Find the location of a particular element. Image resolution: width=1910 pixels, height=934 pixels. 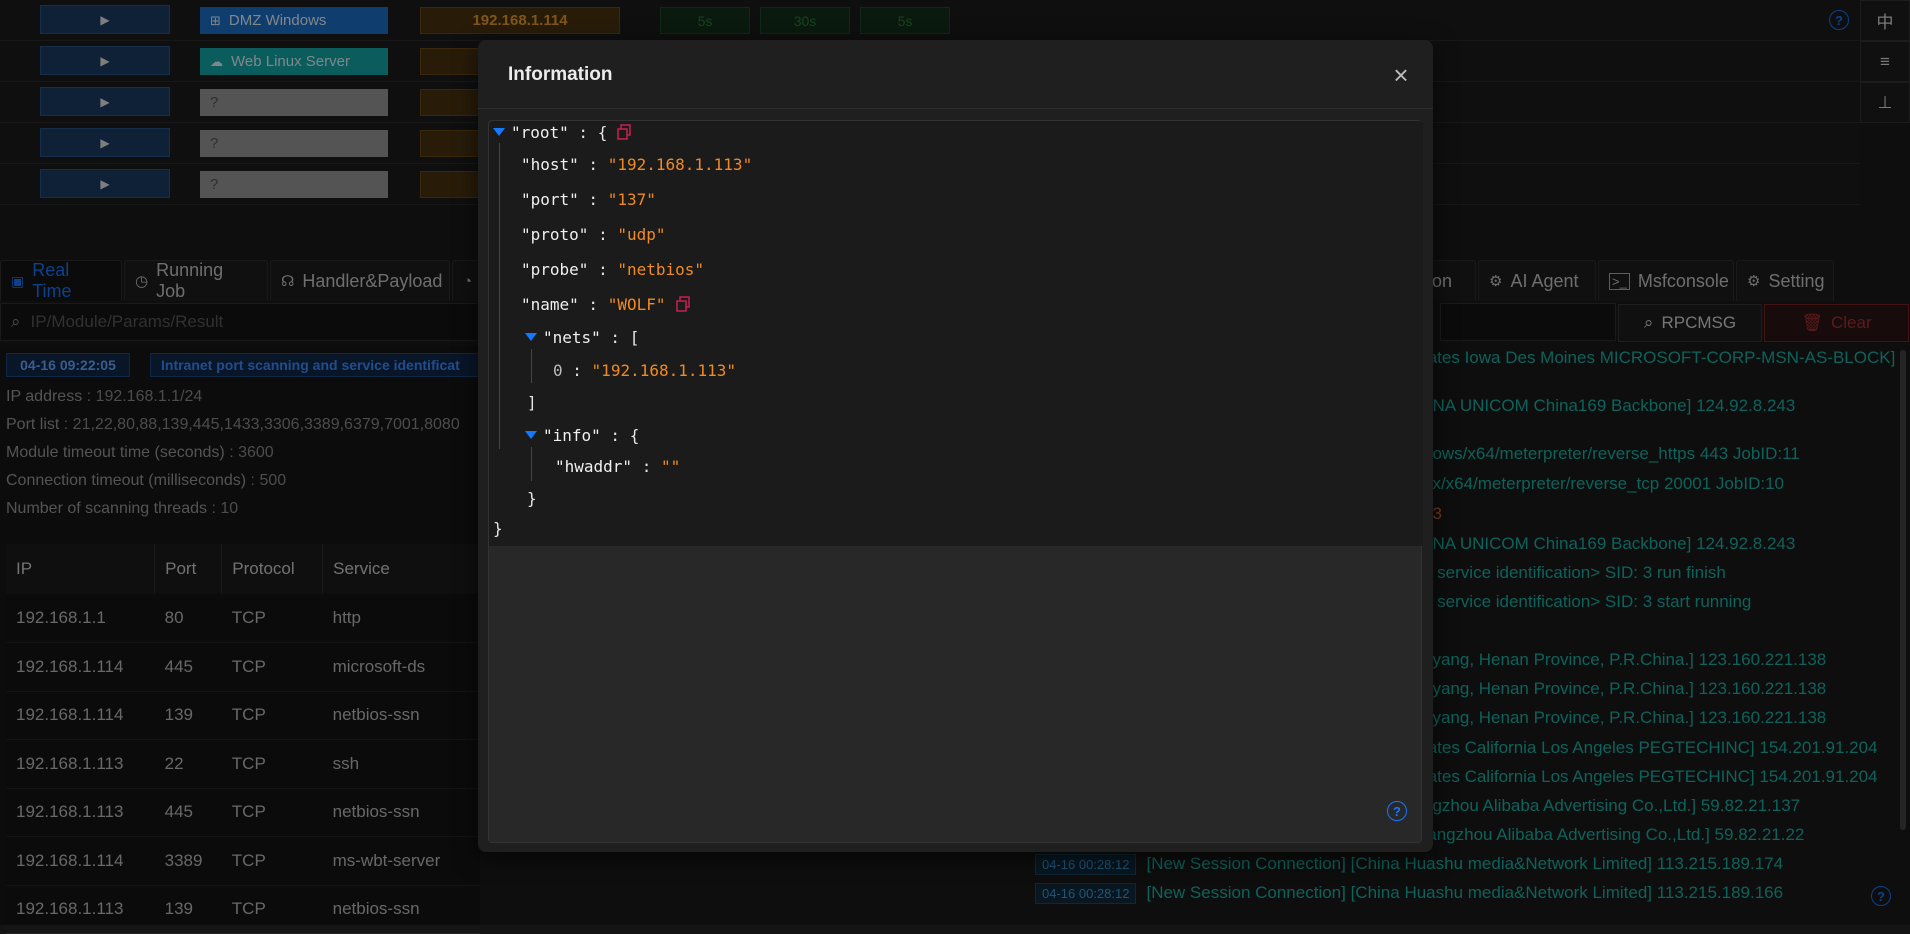

json-brace-close-root: } is located at coordinates (498, 528).